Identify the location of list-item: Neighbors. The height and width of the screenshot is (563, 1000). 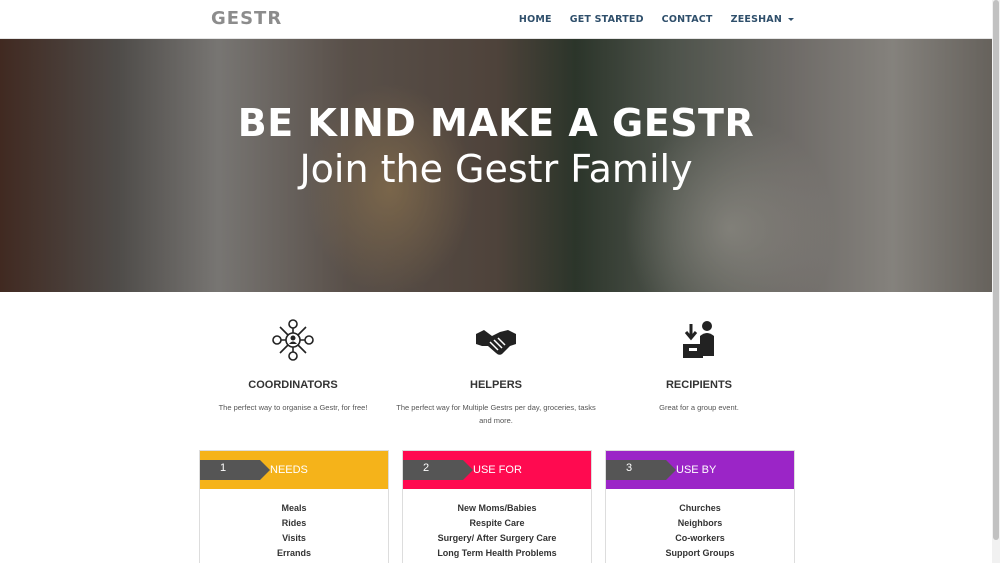
(700, 523).